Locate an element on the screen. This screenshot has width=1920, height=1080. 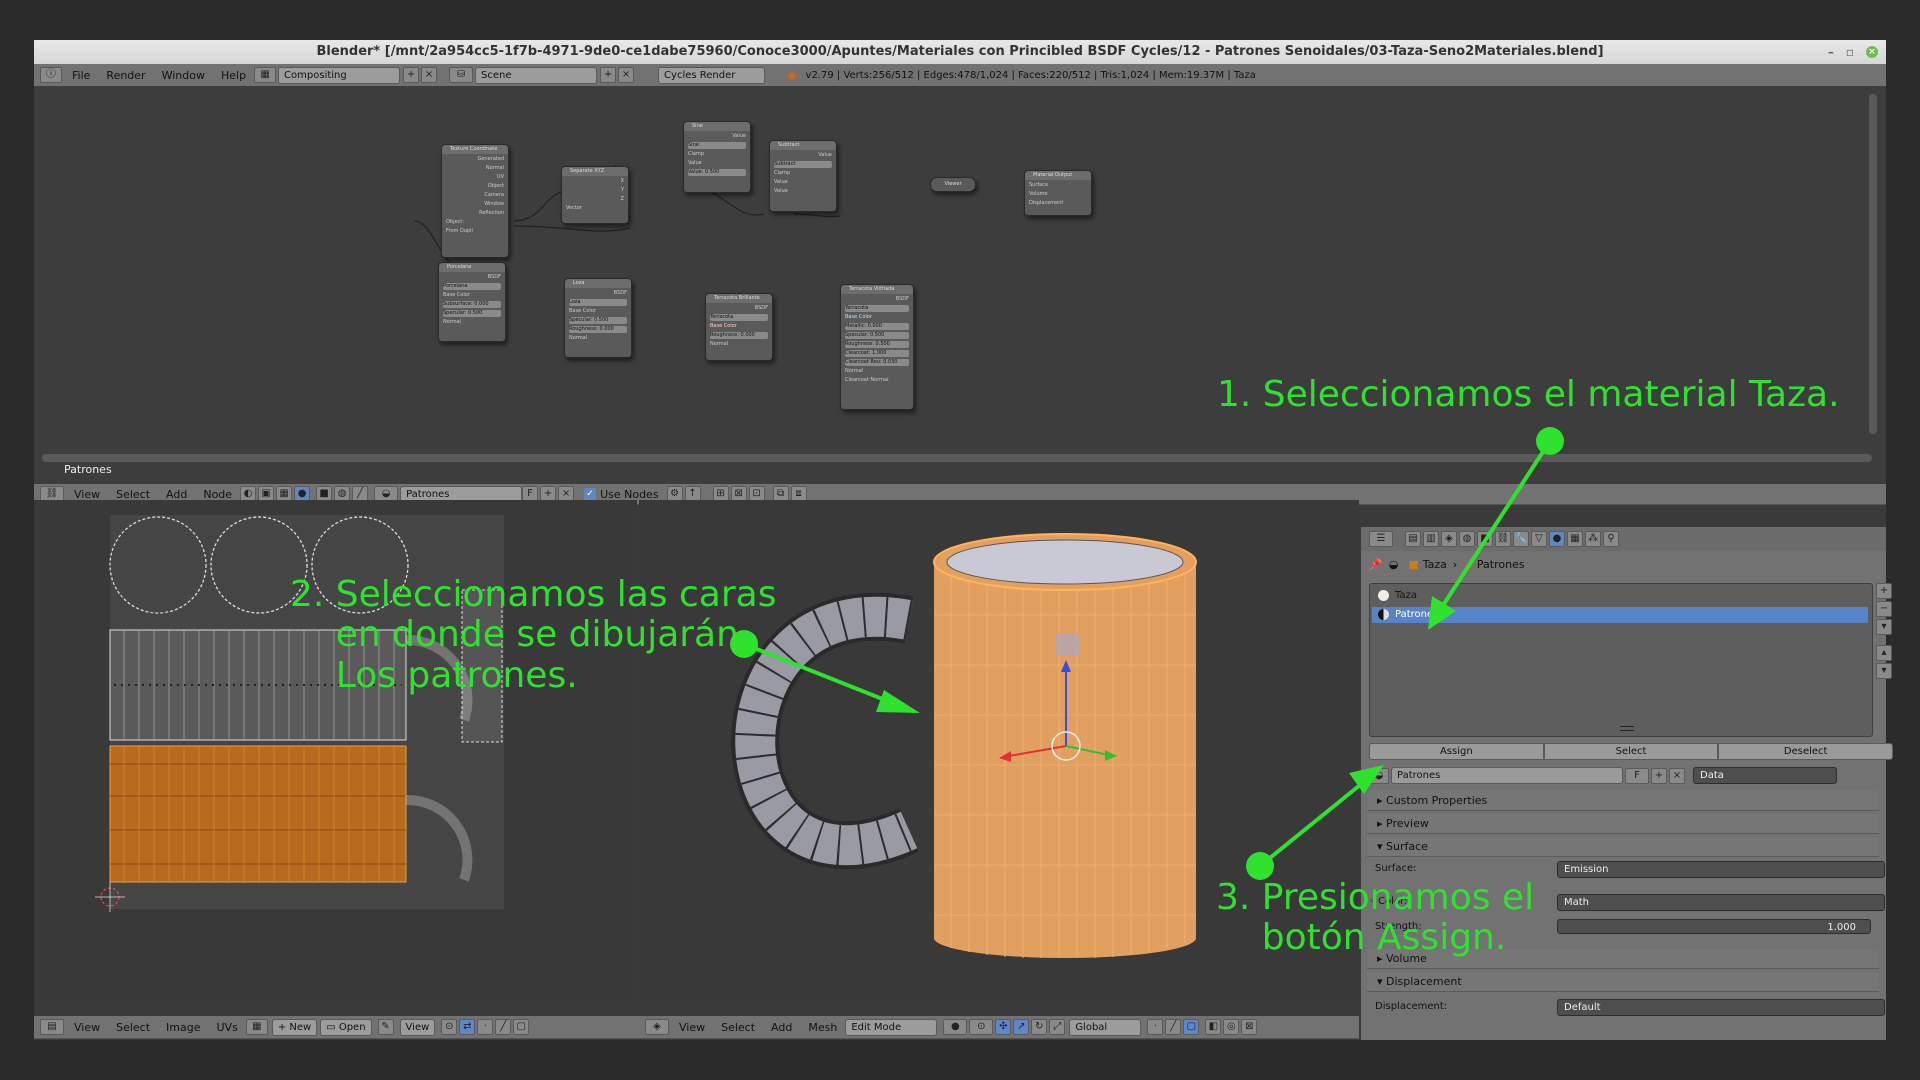
panel-displacement: ▾ Displacement is located at coordinates (1623, 982).